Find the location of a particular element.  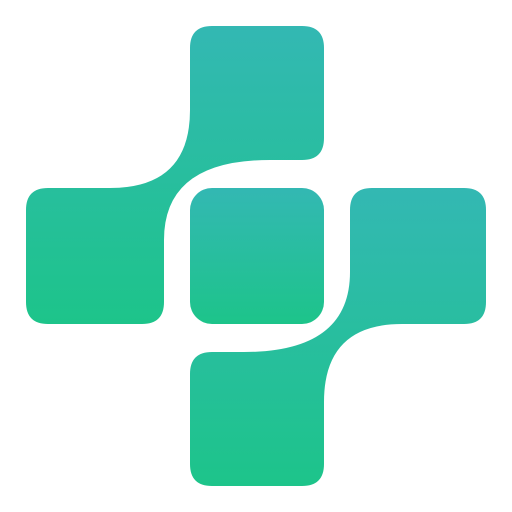

cross-center-block is located at coordinates (257, 256).